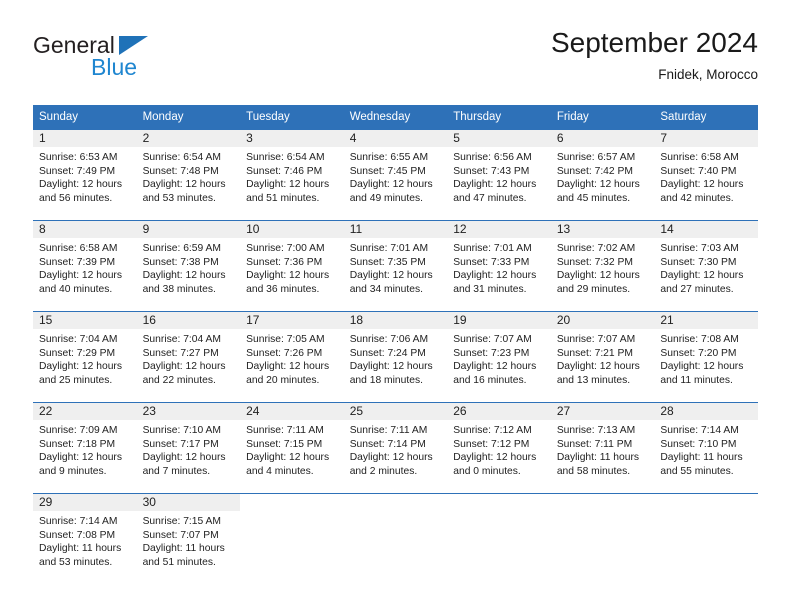 The image size is (792, 612). What do you see at coordinates (708, 74) in the screenshot?
I see `location-subtitle: Fnidek, Morocco` at bounding box center [708, 74].